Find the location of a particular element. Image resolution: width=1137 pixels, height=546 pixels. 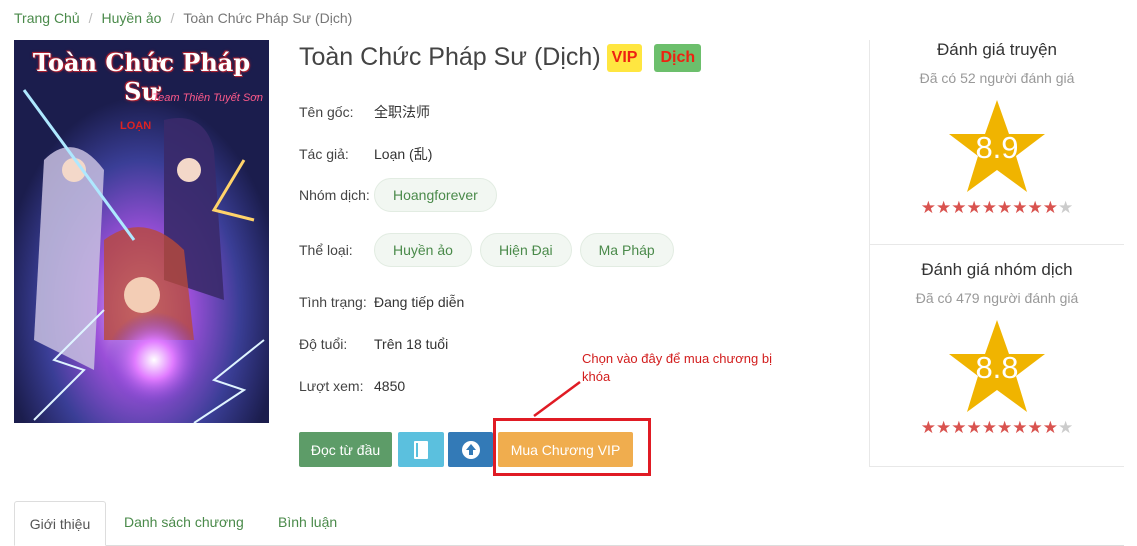

group-link: Hoangforever is located at coordinates (435, 195).